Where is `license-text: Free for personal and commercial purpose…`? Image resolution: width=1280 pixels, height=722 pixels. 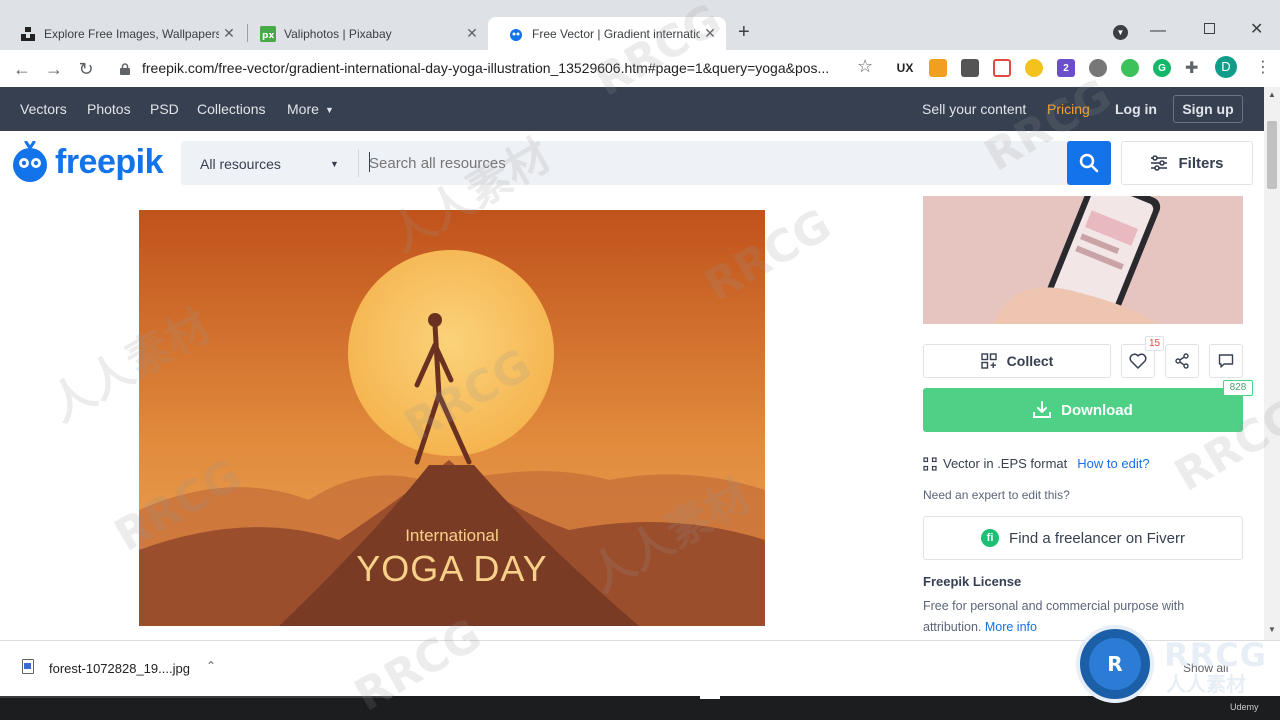
license-text: Free for personal and commercial purpose… is located at coordinates (1054, 616).